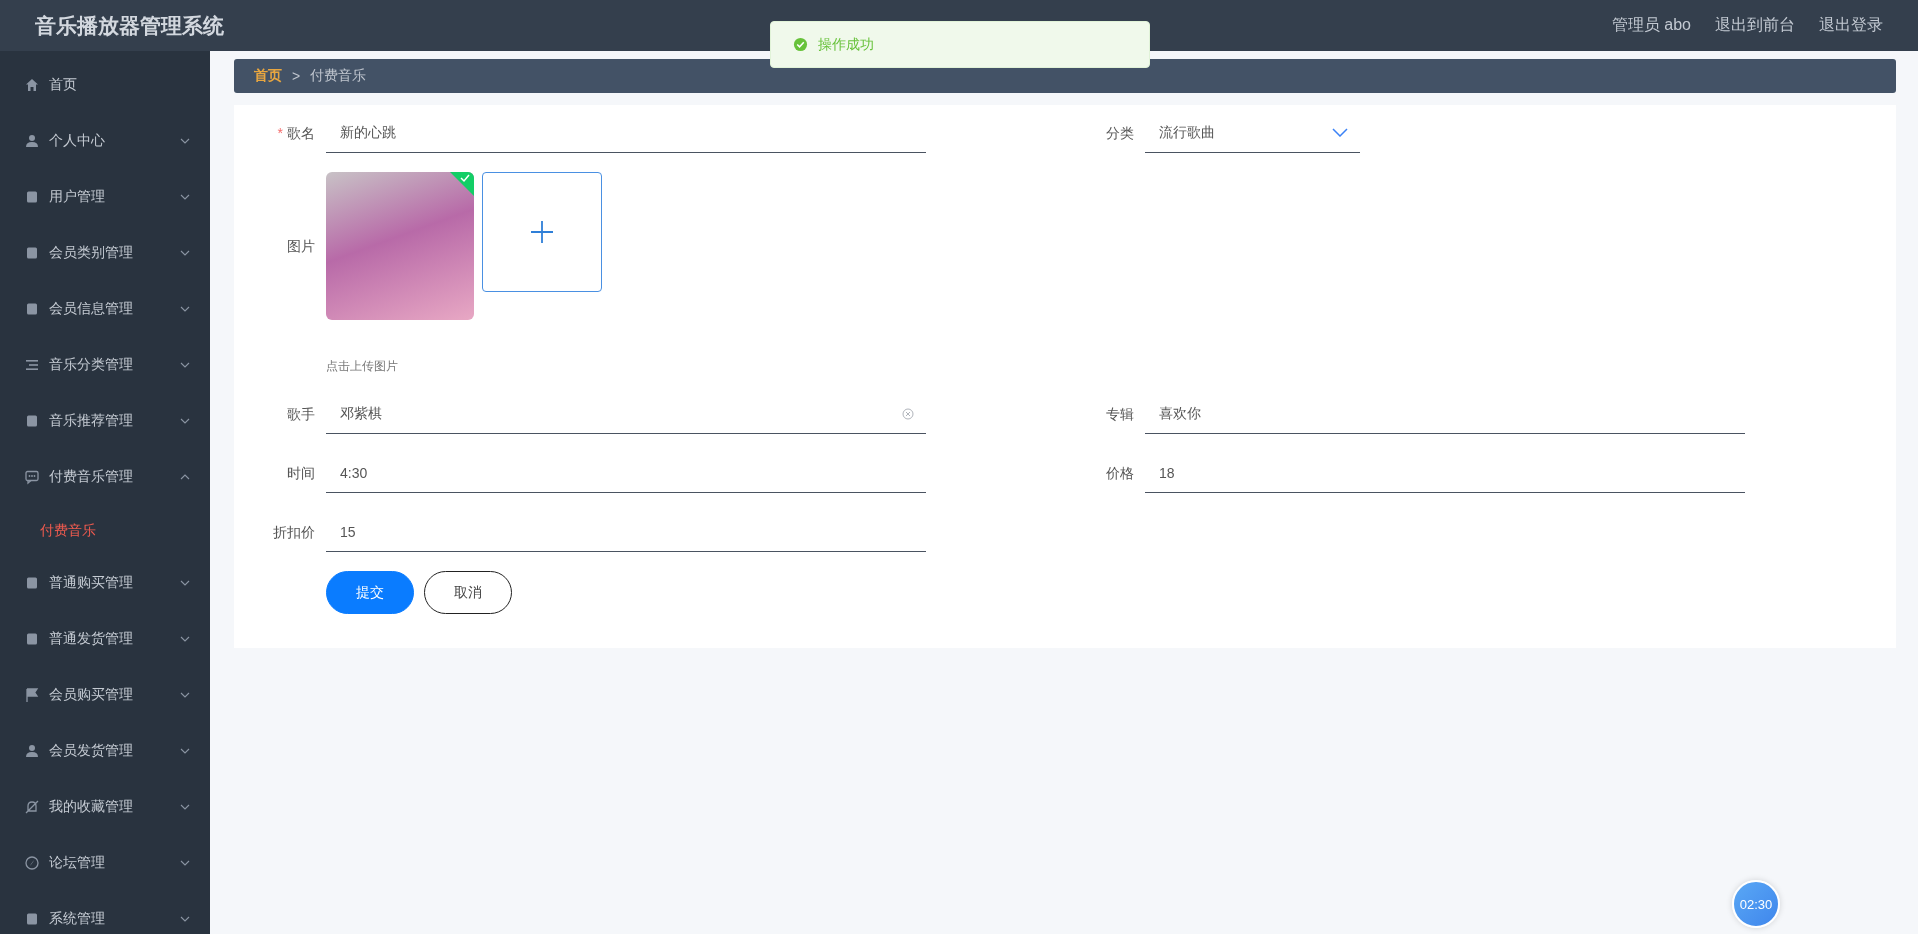 The width and height of the screenshot is (1918, 934). I want to click on plus-icon, so click(542, 232).